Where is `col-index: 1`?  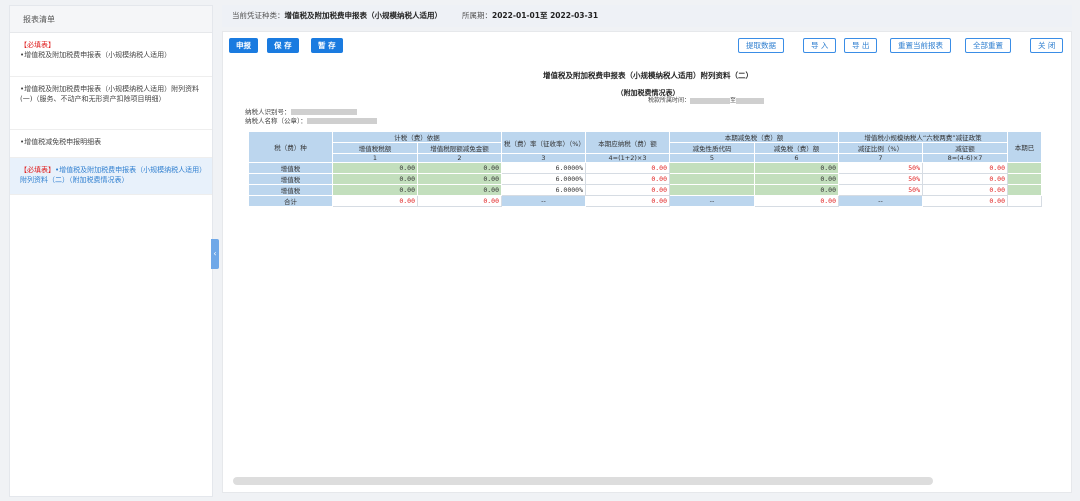 col-index: 1 is located at coordinates (375, 158).